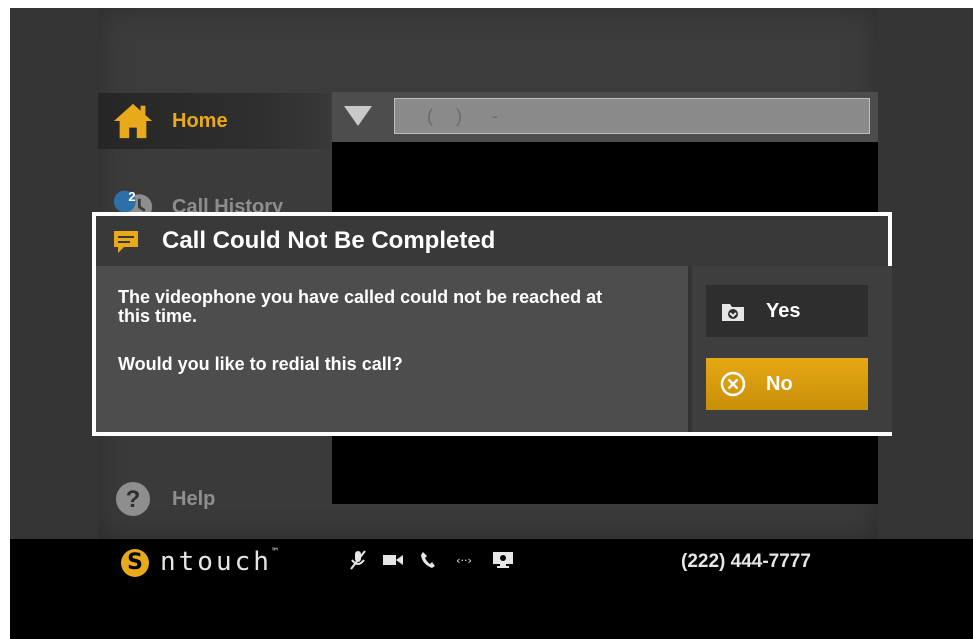 This screenshot has height=639, width=973. I want to click on dialog-header: Call Could Not Be Completed, so click(492, 241).